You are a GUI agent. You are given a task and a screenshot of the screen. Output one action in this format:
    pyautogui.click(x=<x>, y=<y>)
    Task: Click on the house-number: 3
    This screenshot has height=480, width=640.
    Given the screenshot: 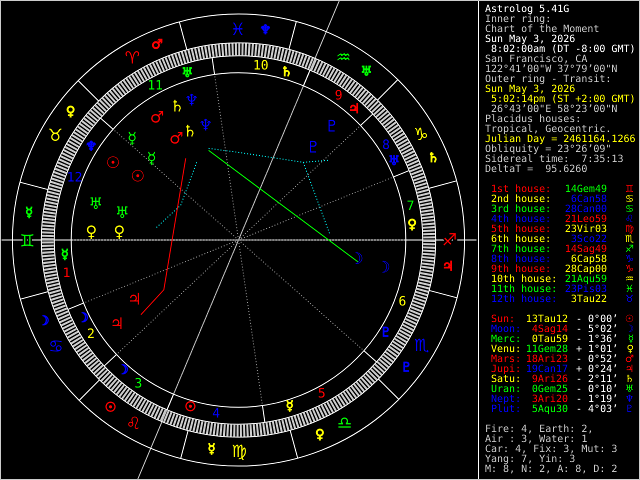 What is the action you would take?
    pyautogui.click(x=138, y=384)
    